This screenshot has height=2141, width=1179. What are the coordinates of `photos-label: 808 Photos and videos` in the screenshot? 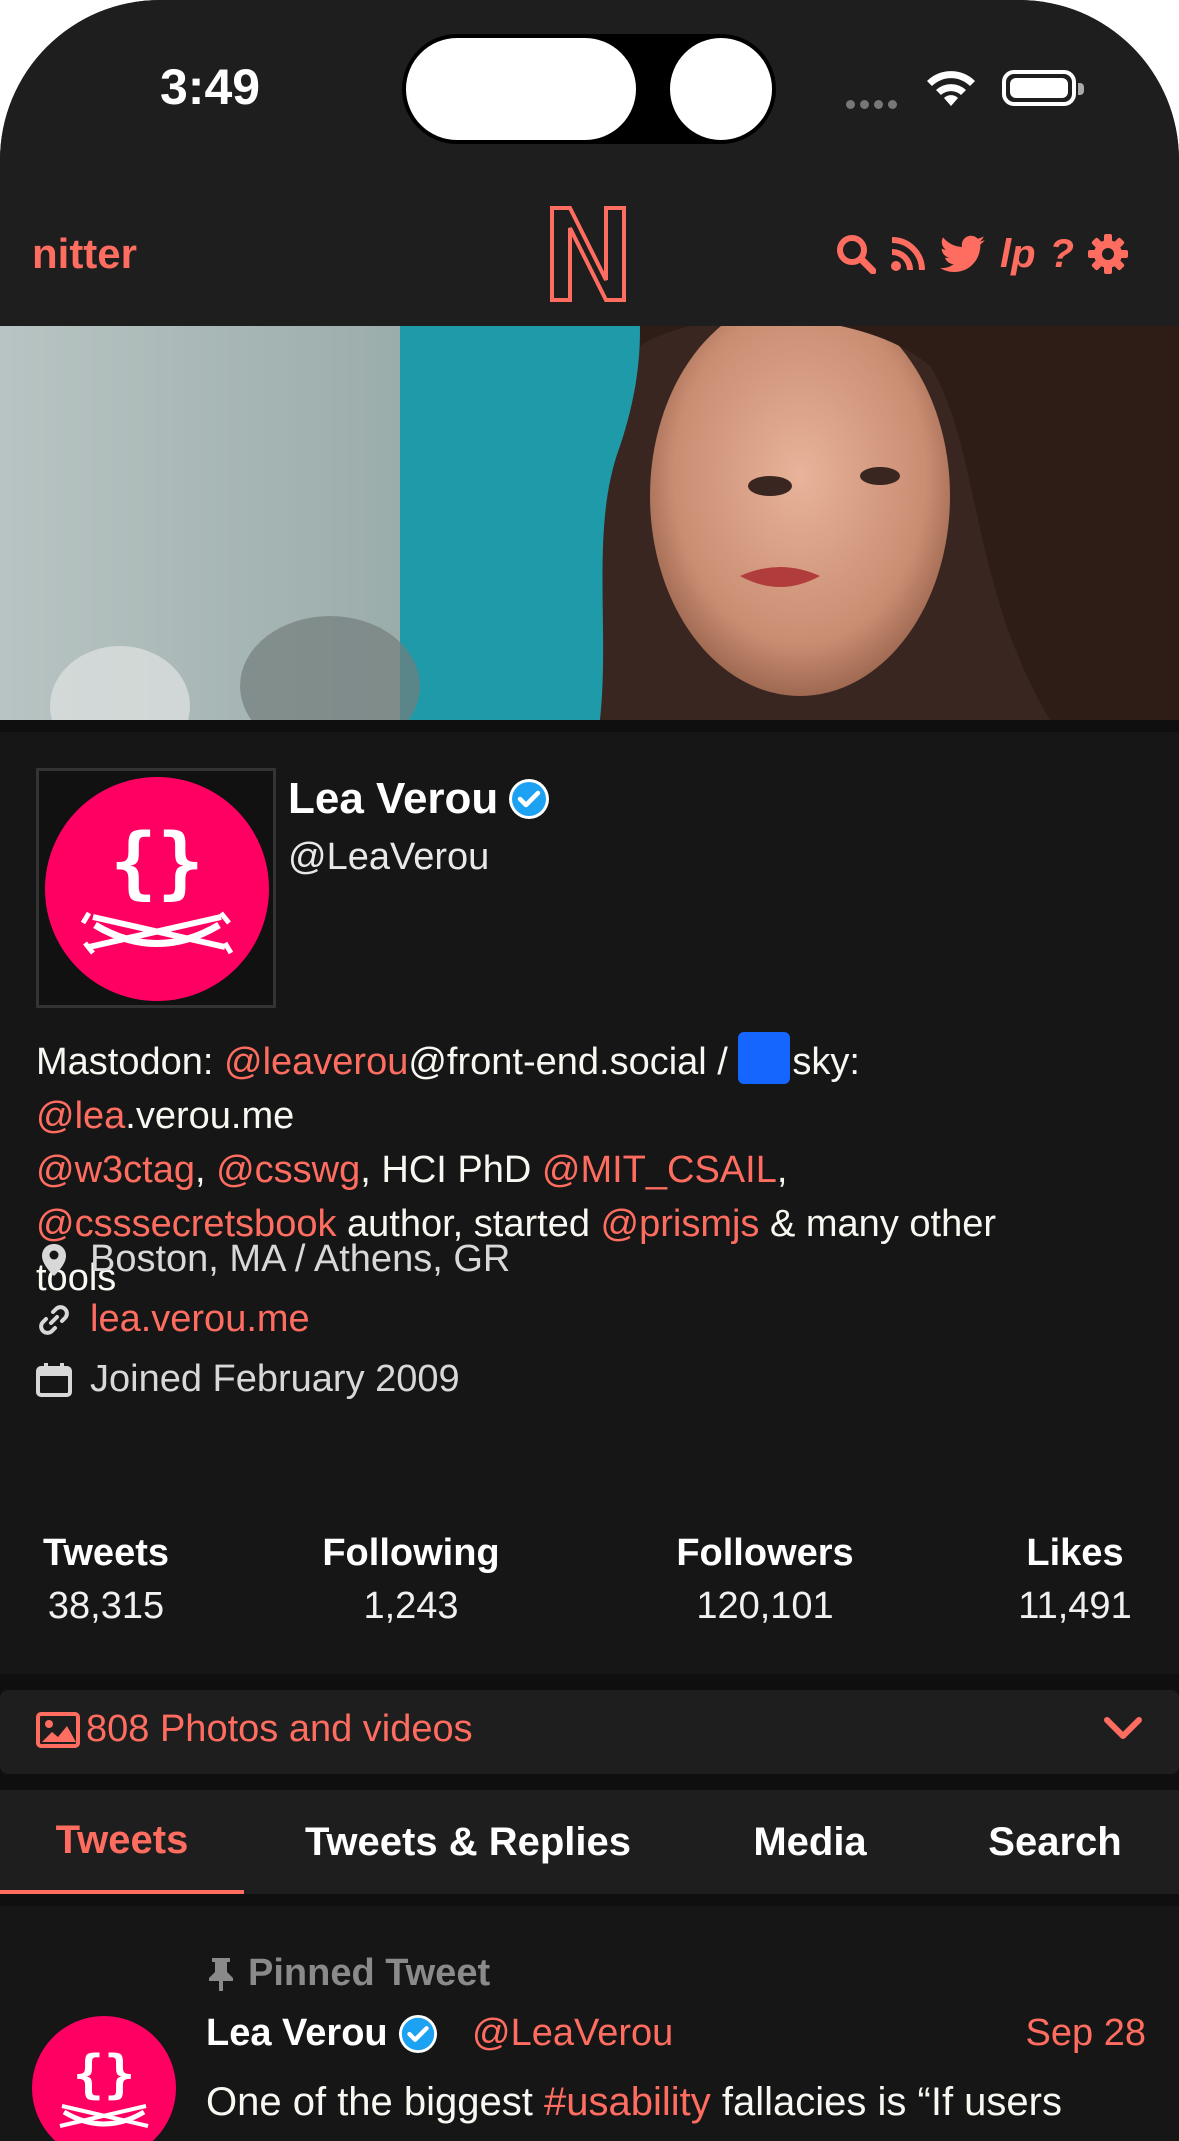 It's located at (279, 1729).